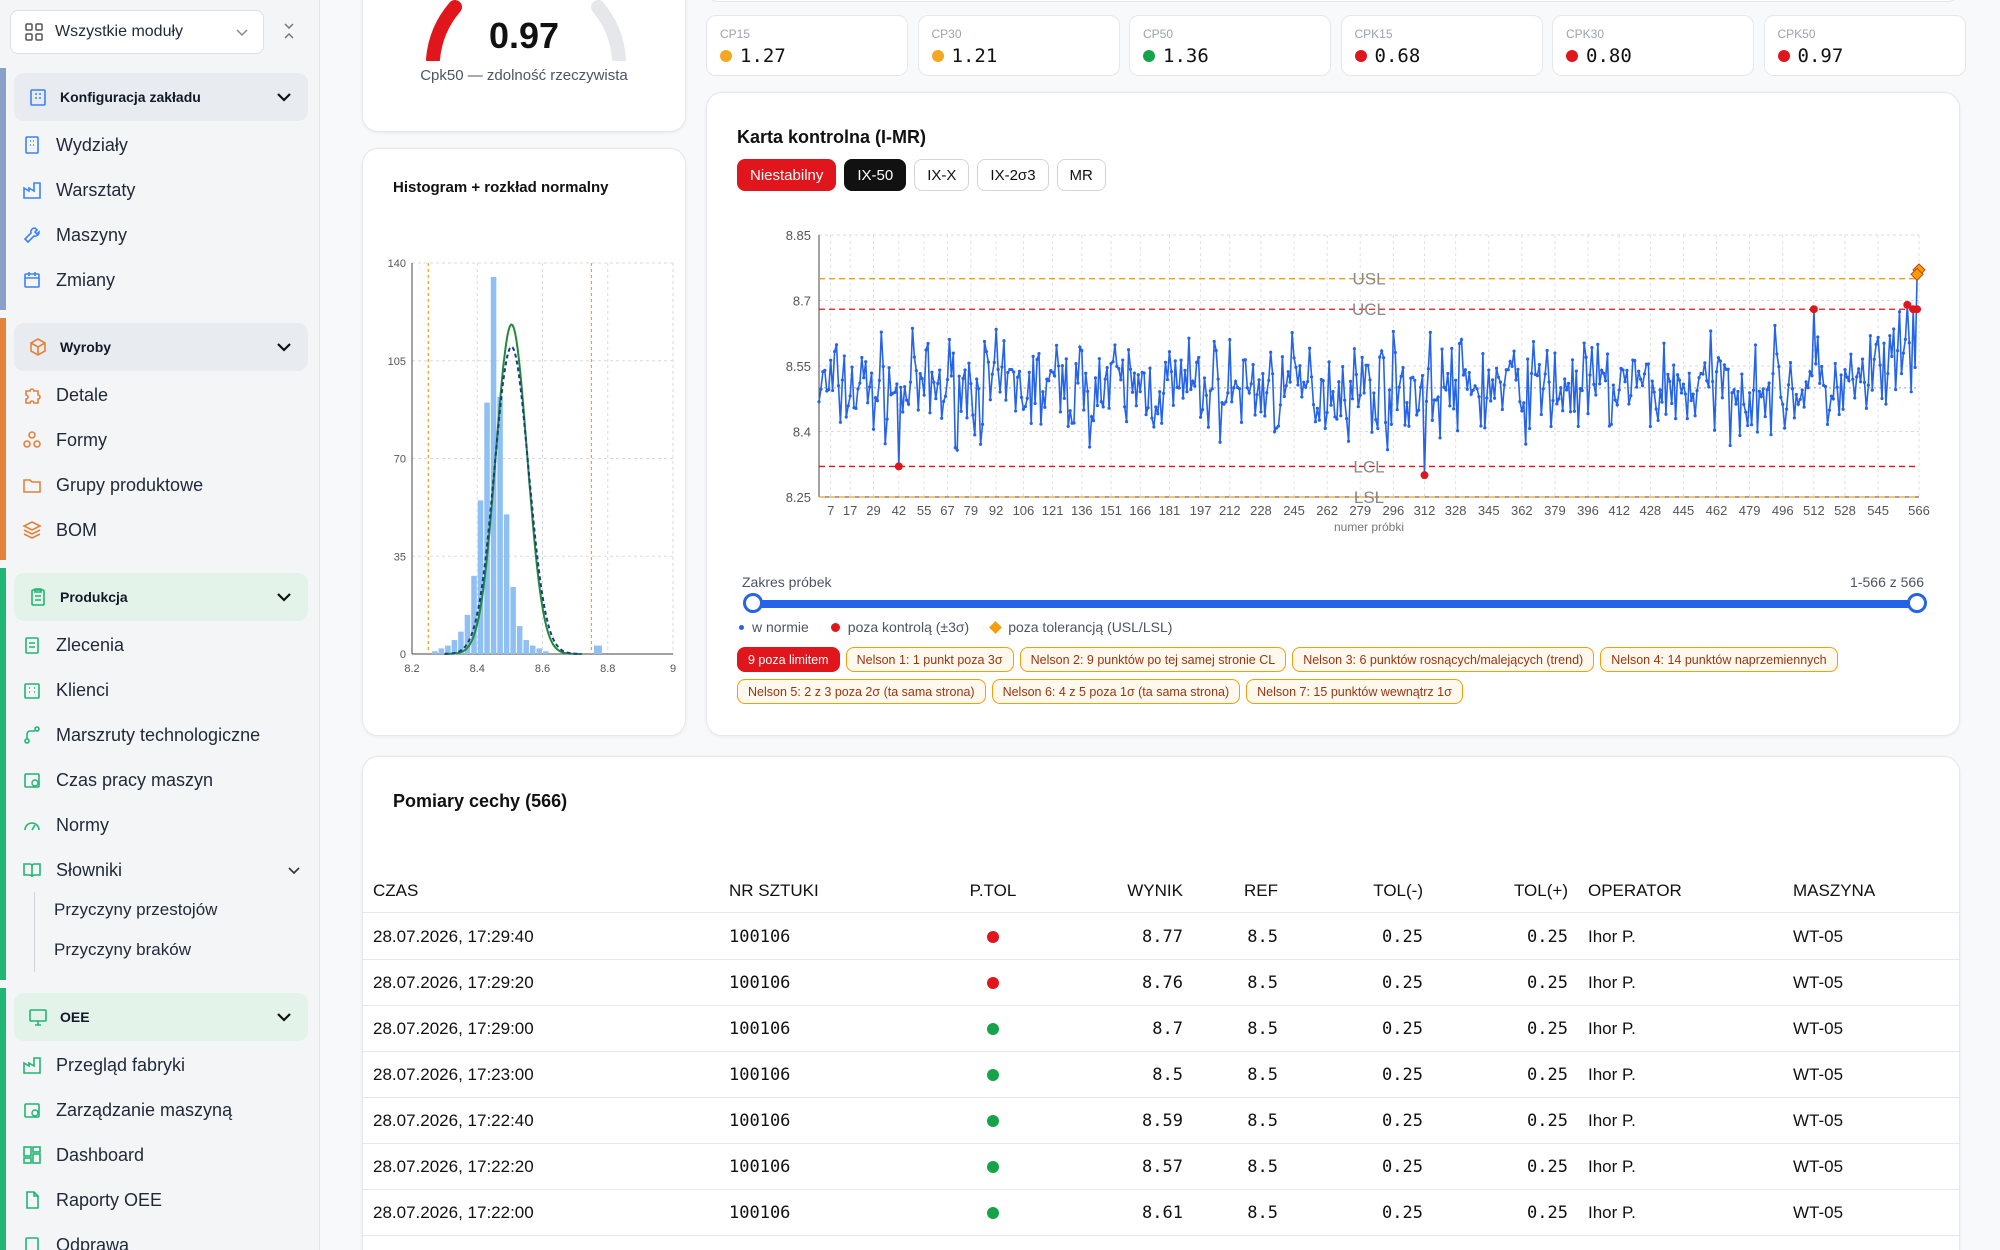 The width and height of the screenshot is (2000, 1250). What do you see at coordinates (162, 870) in the screenshot?
I see `nav-slowniki: Słowniki` at bounding box center [162, 870].